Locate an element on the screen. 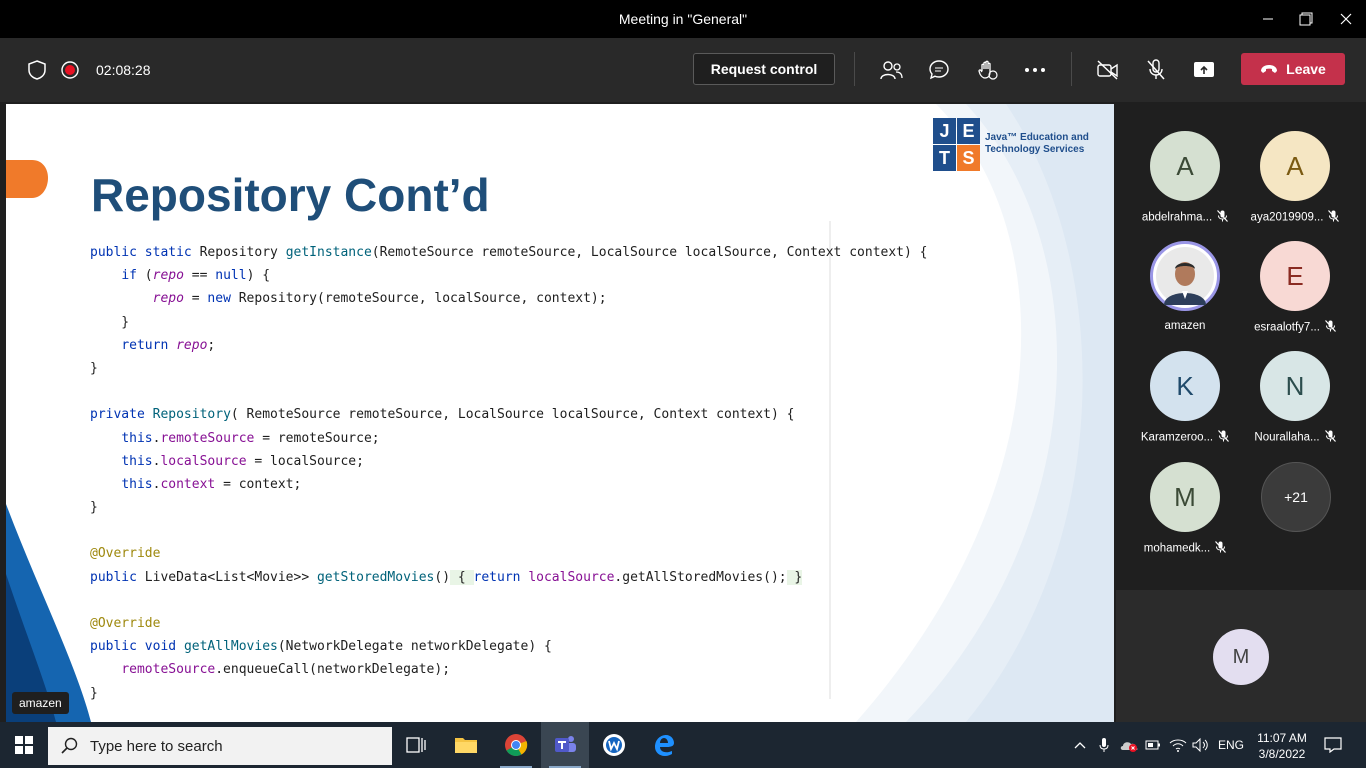 The image size is (1366, 768). task-view-button is located at coordinates (416, 745).